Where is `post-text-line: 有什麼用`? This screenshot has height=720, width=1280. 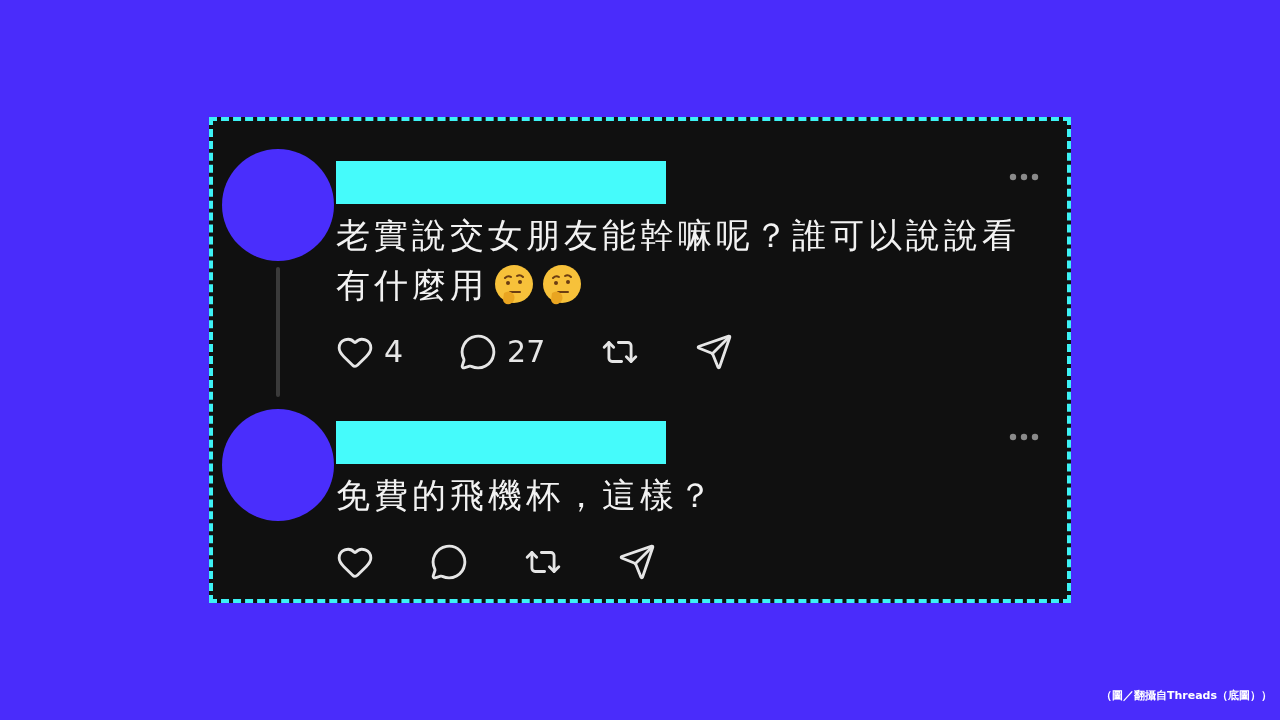
post-text-line: 有什麼用 is located at coordinates (412, 285).